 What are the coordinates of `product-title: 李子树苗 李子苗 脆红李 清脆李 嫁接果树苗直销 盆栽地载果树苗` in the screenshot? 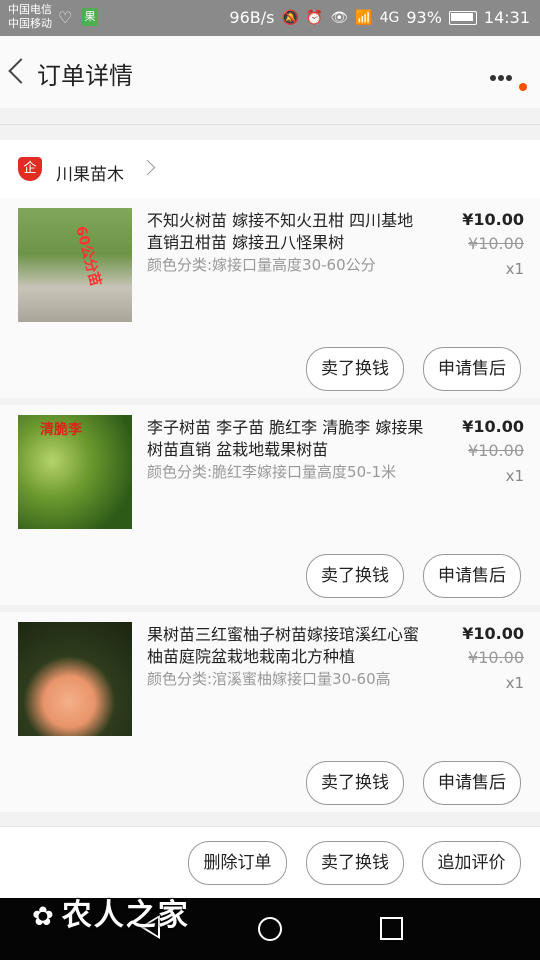 It's located at (288, 439).